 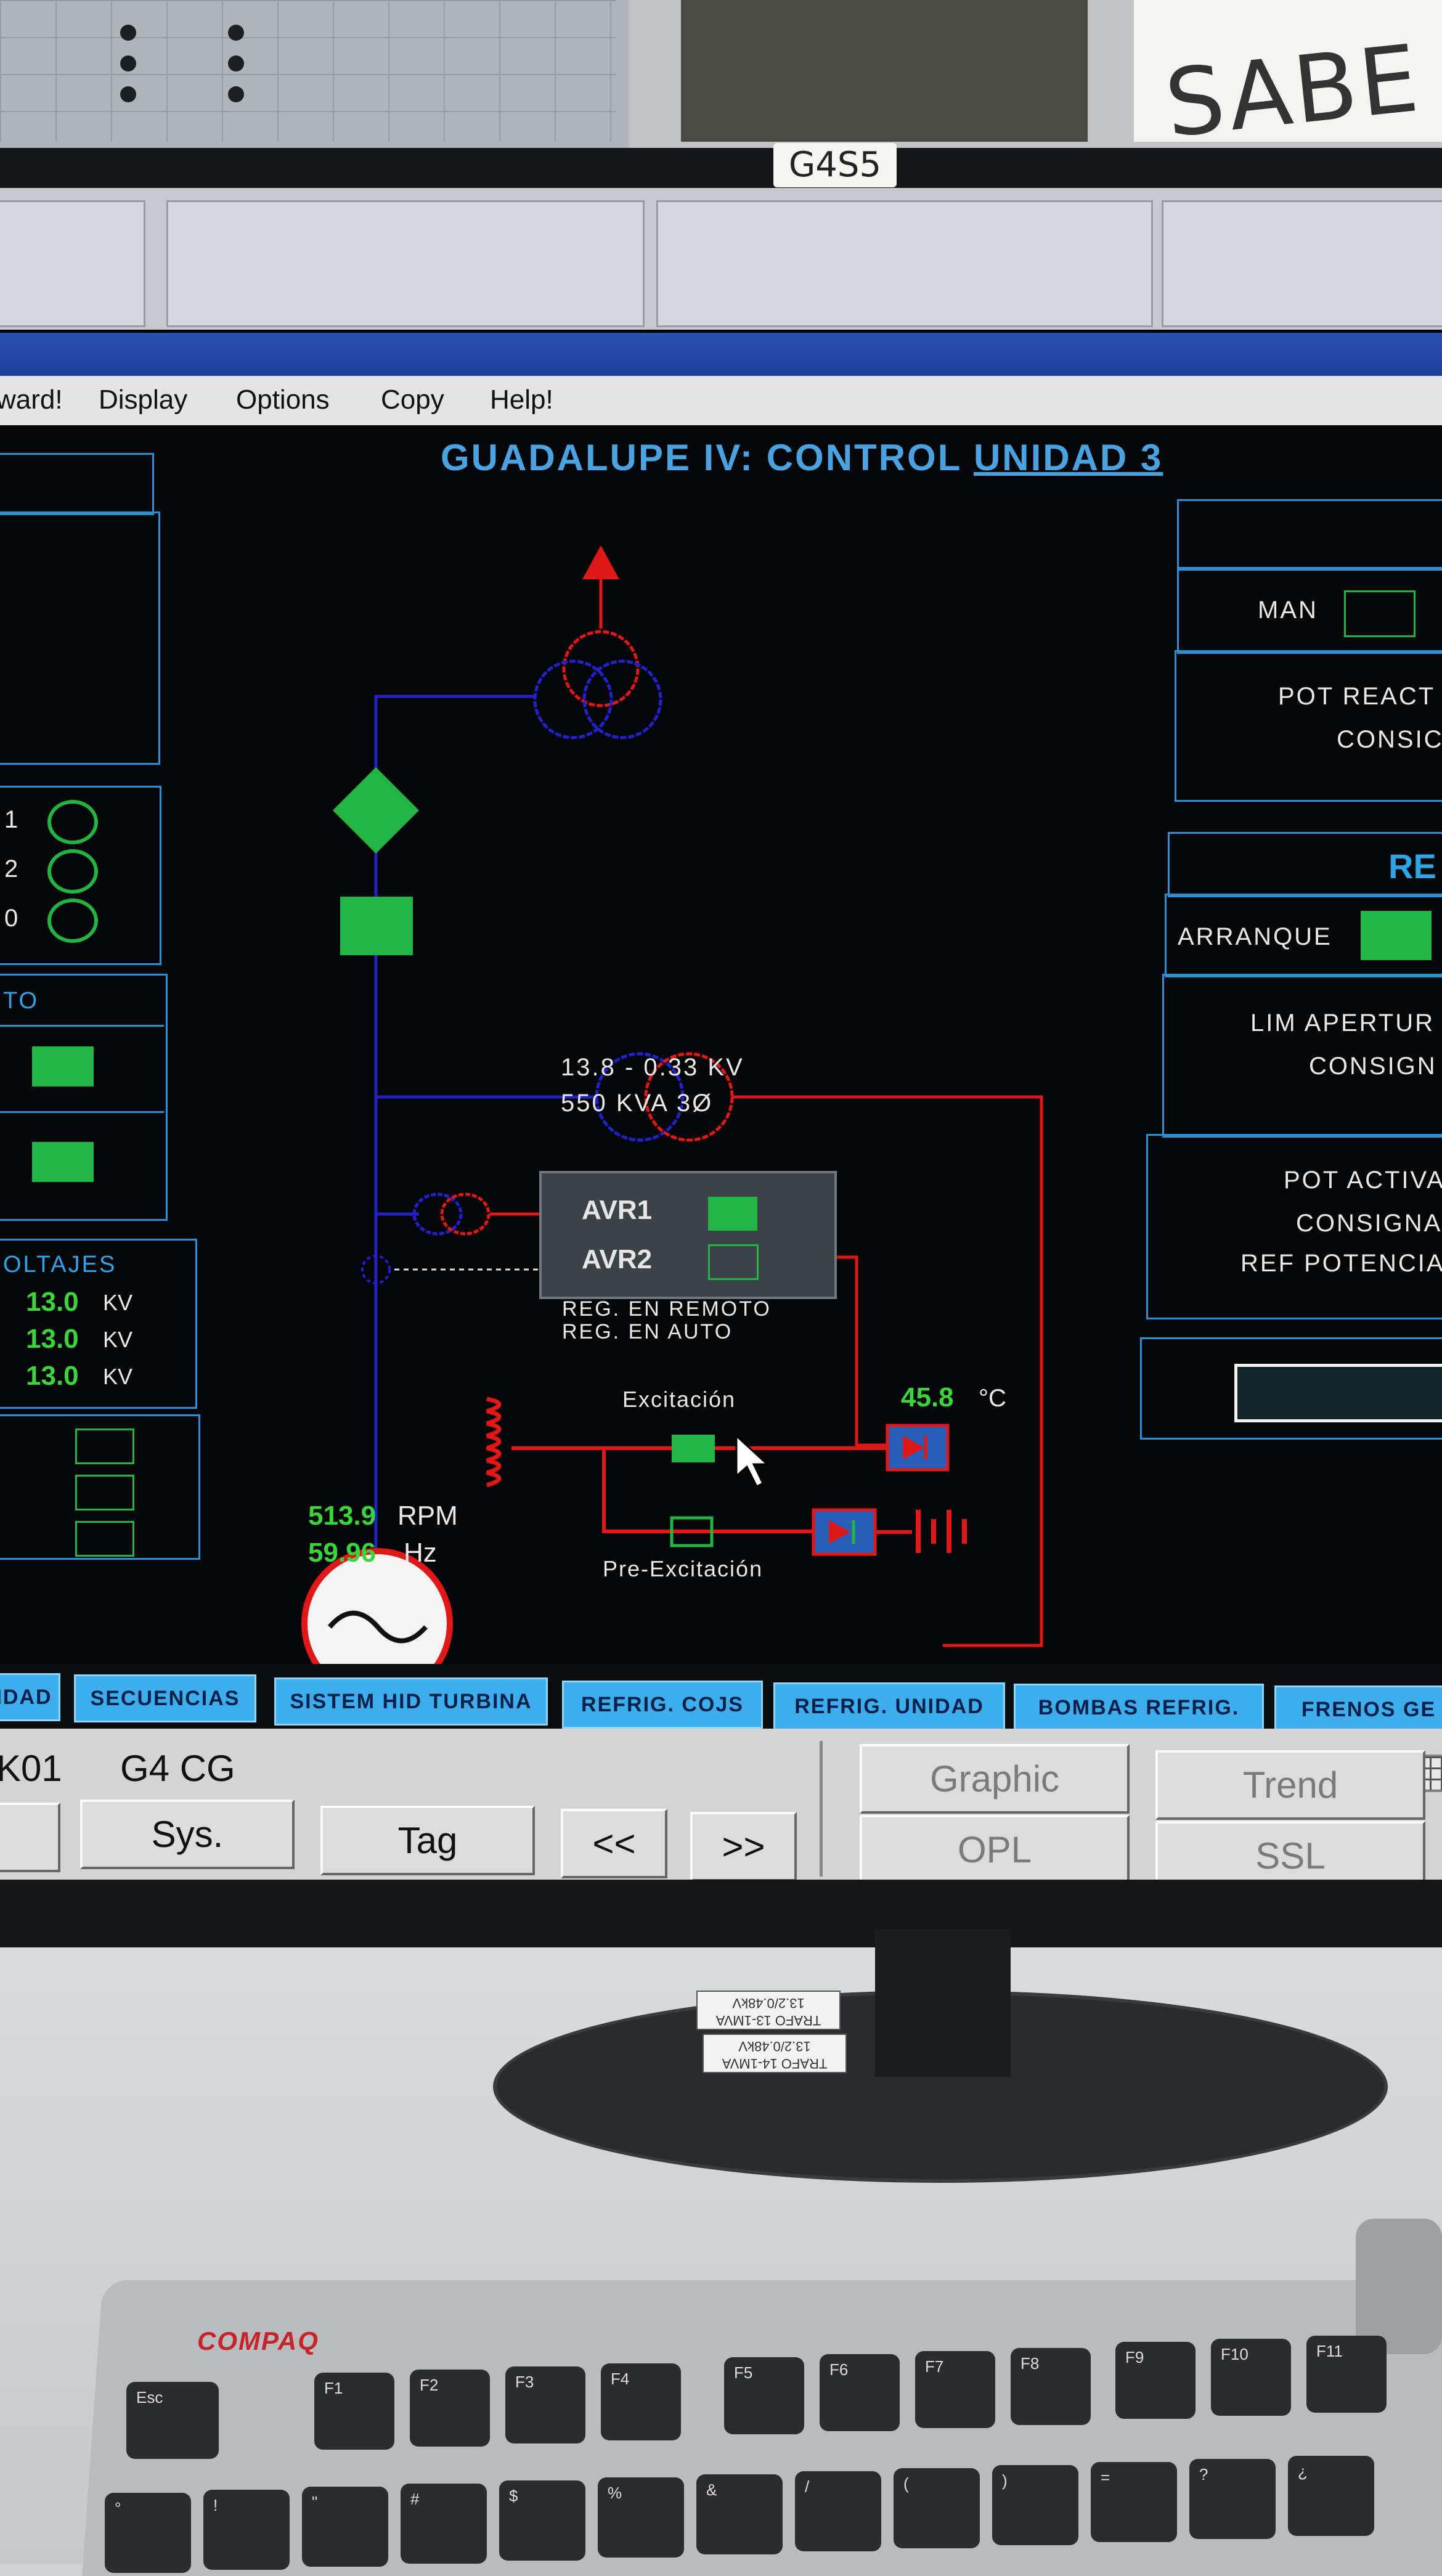 What do you see at coordinates (995, 1848) in the screenshot?
I see `opl-button: OPL` at bounding box center [995, 1848].